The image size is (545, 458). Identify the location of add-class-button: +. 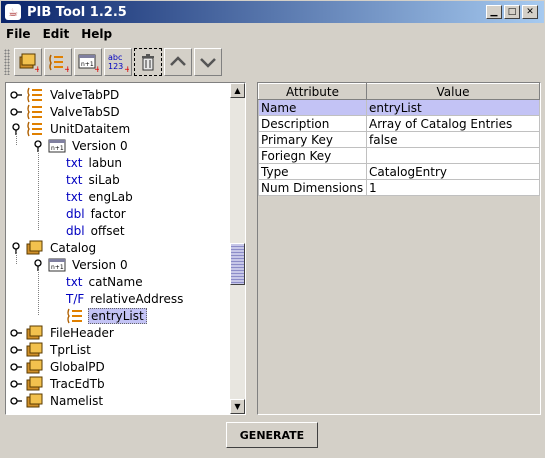
(28, 62).